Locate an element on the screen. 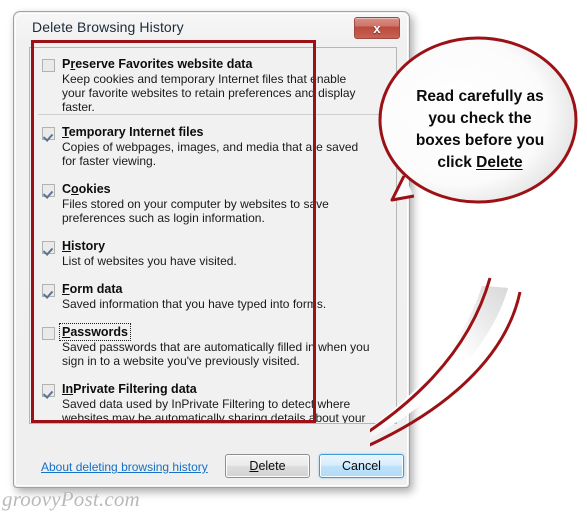  delete-button: Delete is located at coordinates (267, 466).